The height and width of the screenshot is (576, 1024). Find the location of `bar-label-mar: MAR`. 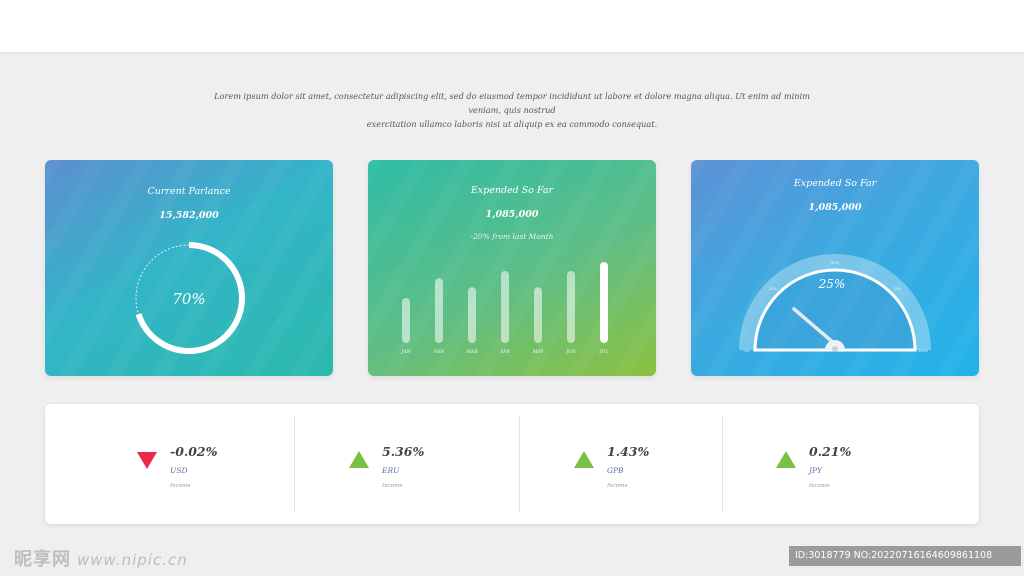

bar-label-mar: MAR is located at coordinates (471, 352).